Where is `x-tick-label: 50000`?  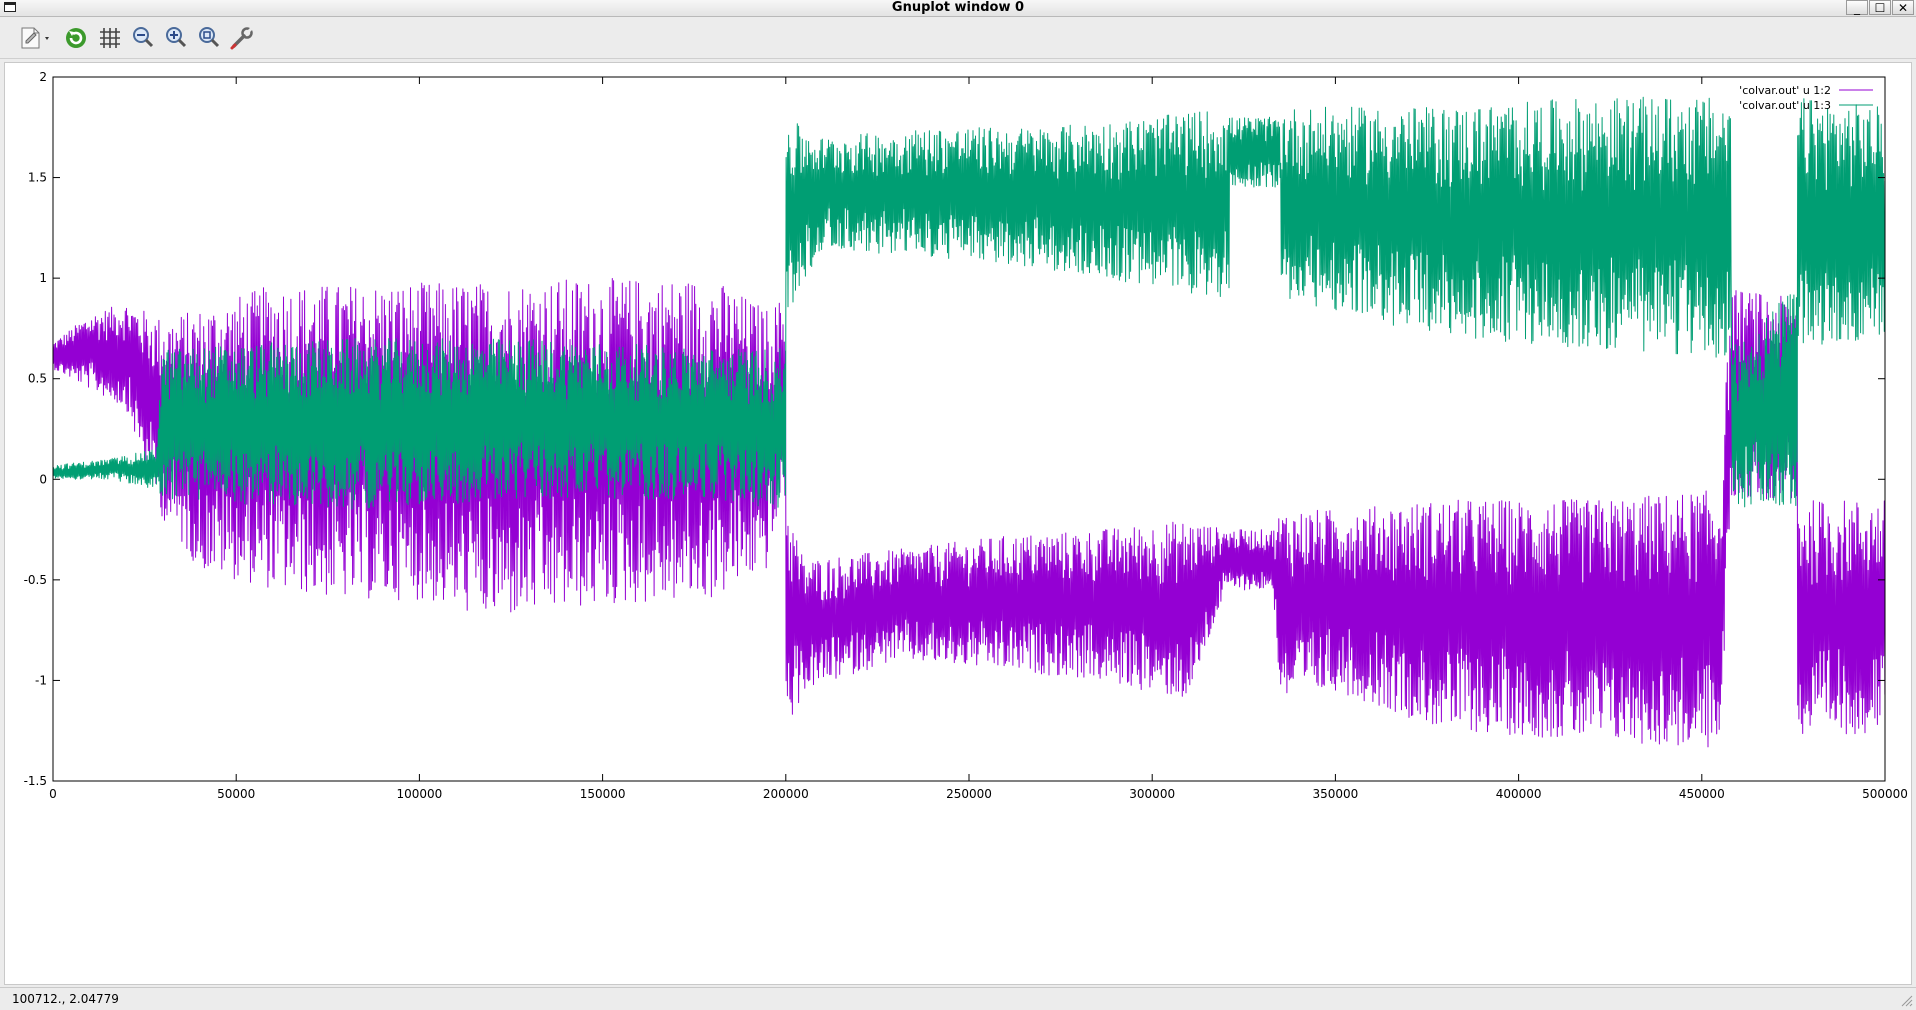 x-tick-label: 50000 is located at coordinates (236, 794).